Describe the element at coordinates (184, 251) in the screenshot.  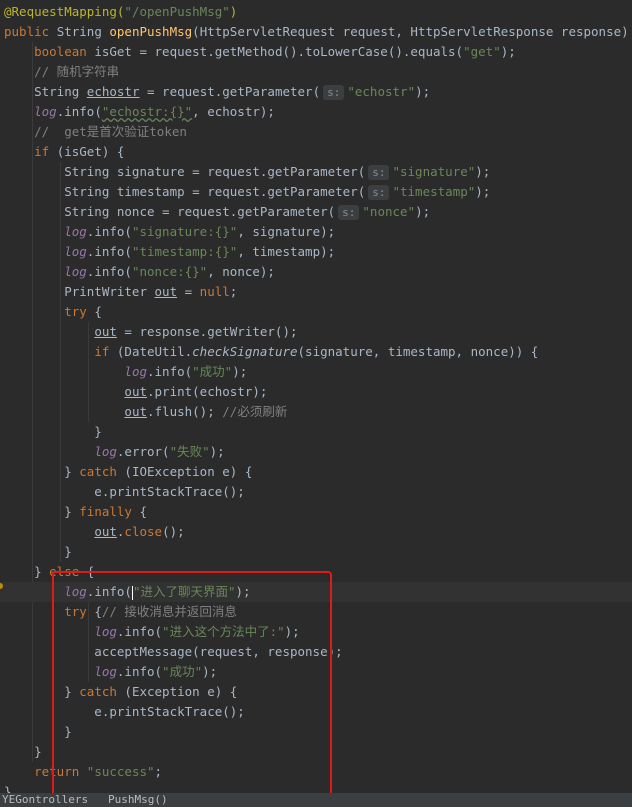
I see `code-token: "timestamp:{}"` at that location.